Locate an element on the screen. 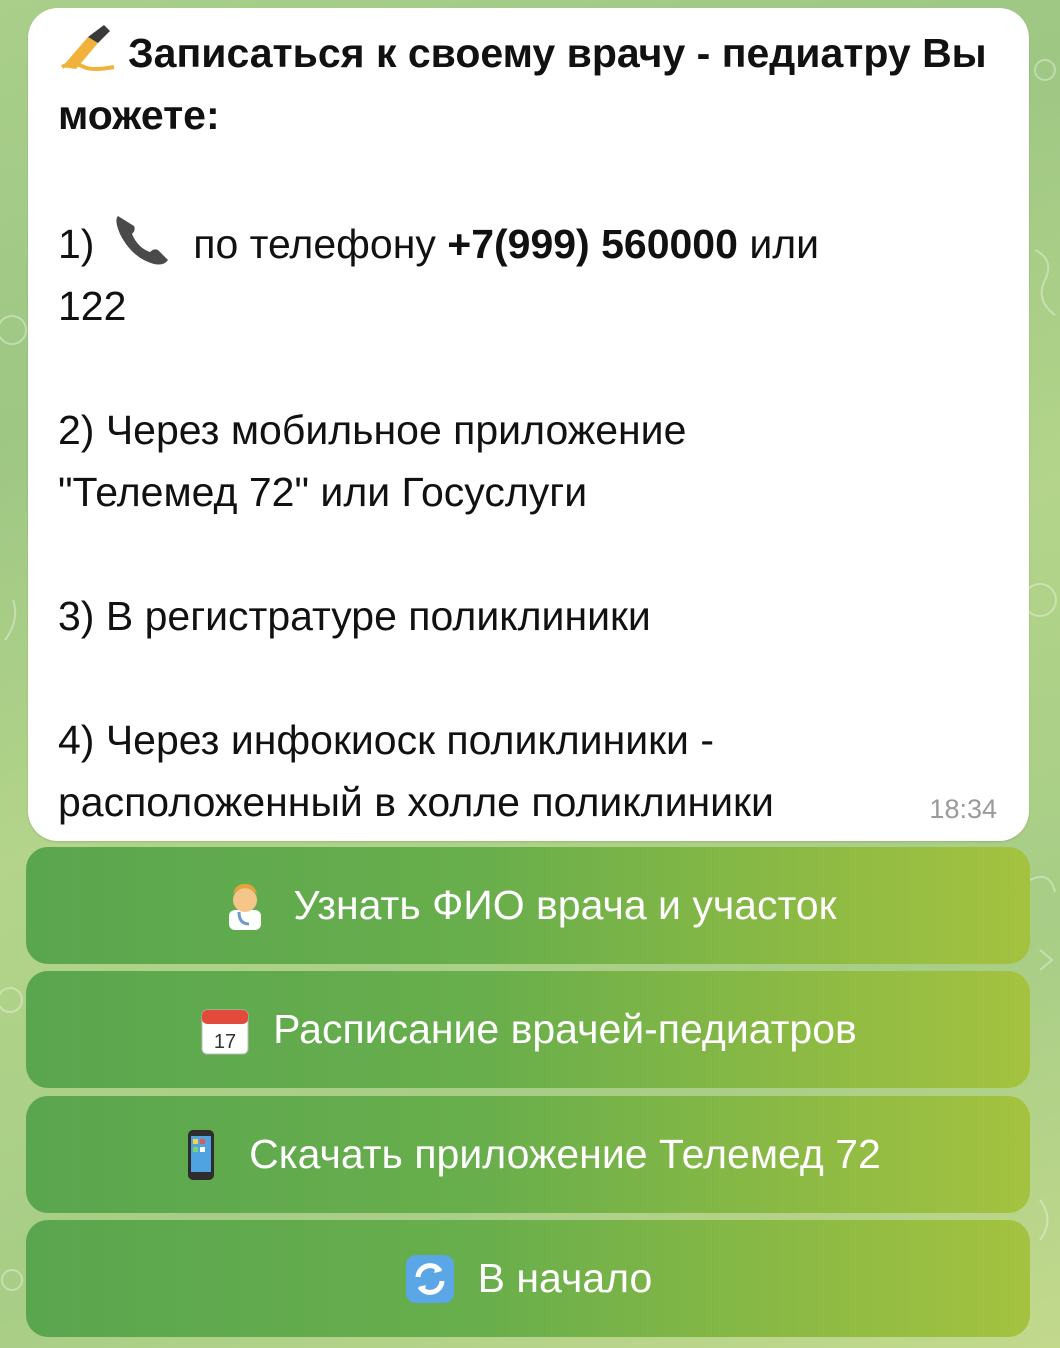 The height and width of the screenshot is (1348, 1060). download-app-button: Скачать приложение Телемед 72 is located at coordinates (528, 1154).